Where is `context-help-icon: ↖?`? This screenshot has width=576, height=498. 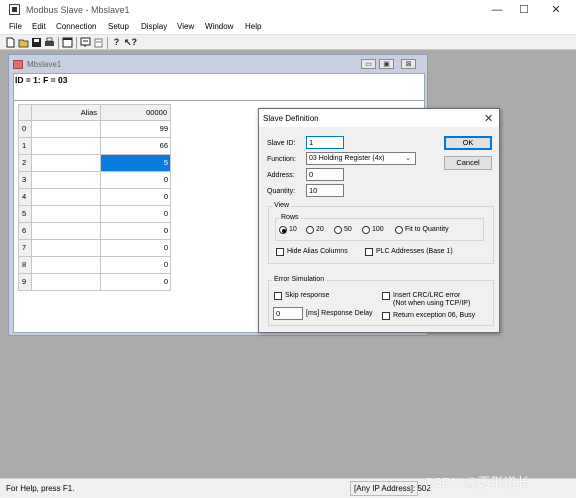
context-help-icon: ↖? is located at coordinates (130, 42).